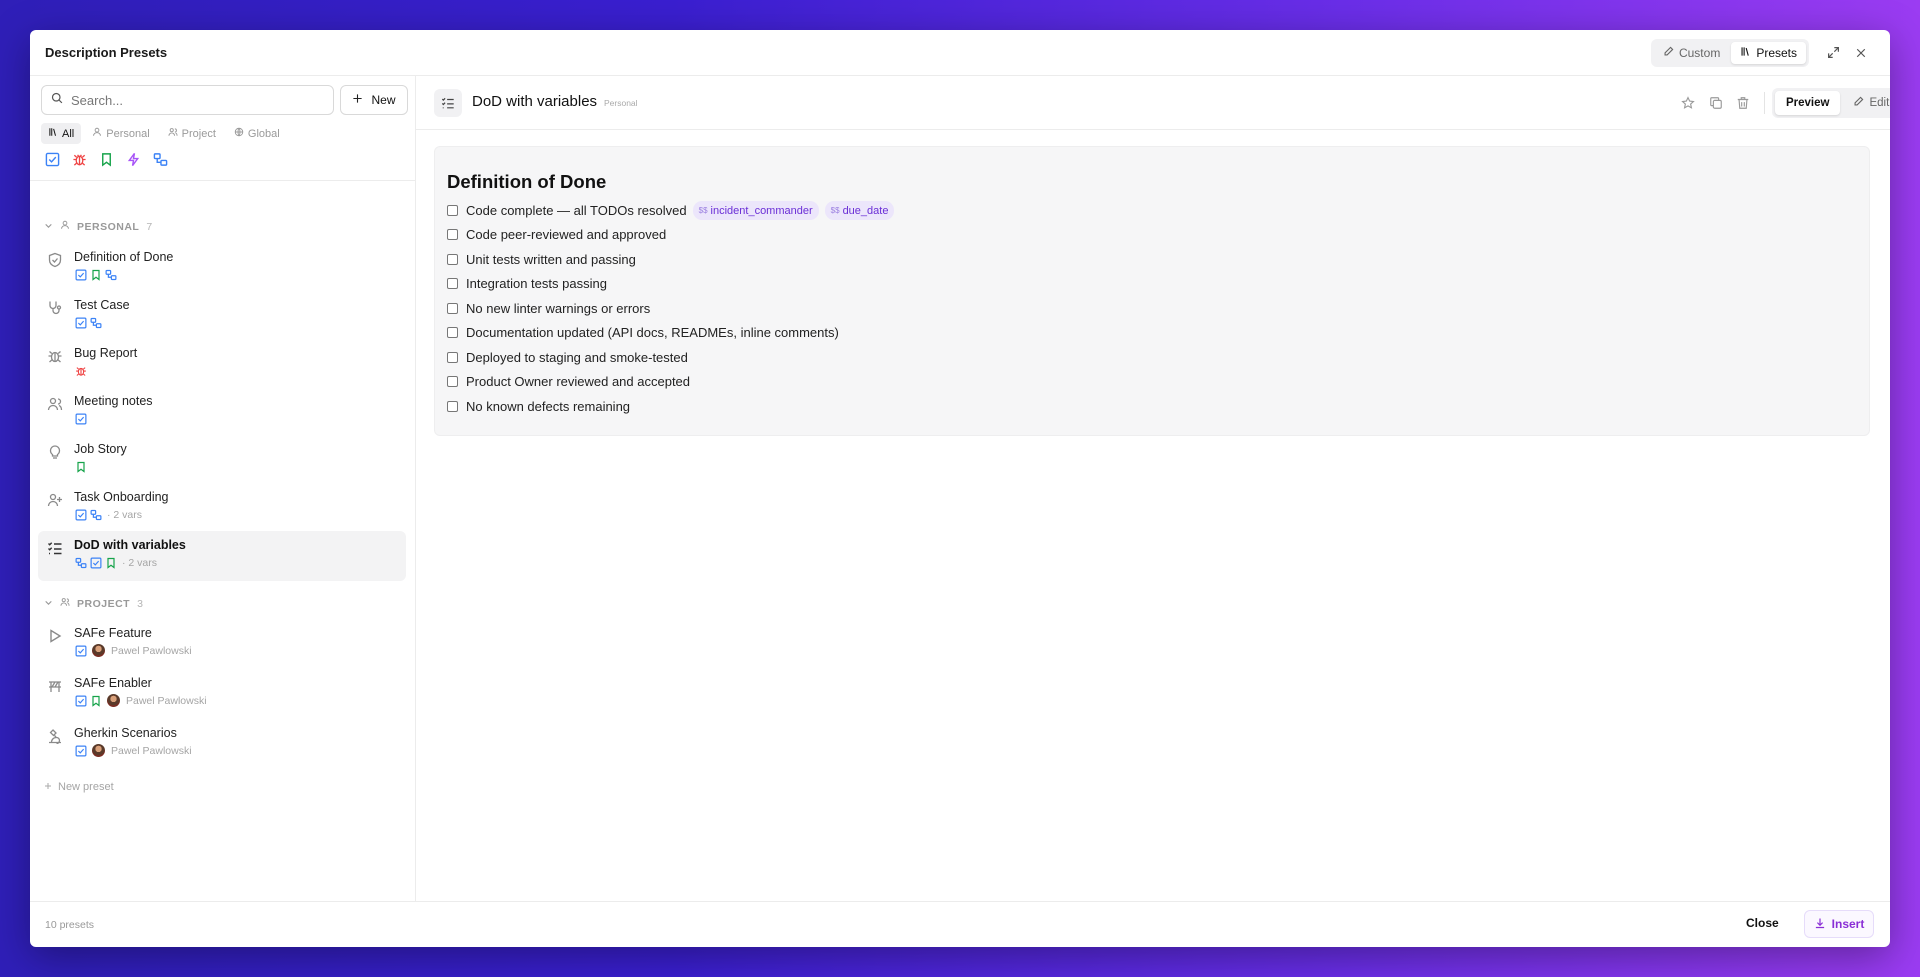 This screenshot has height=977, width=1920. I want to click on preset-name: Bug Report, so click(106, 353).